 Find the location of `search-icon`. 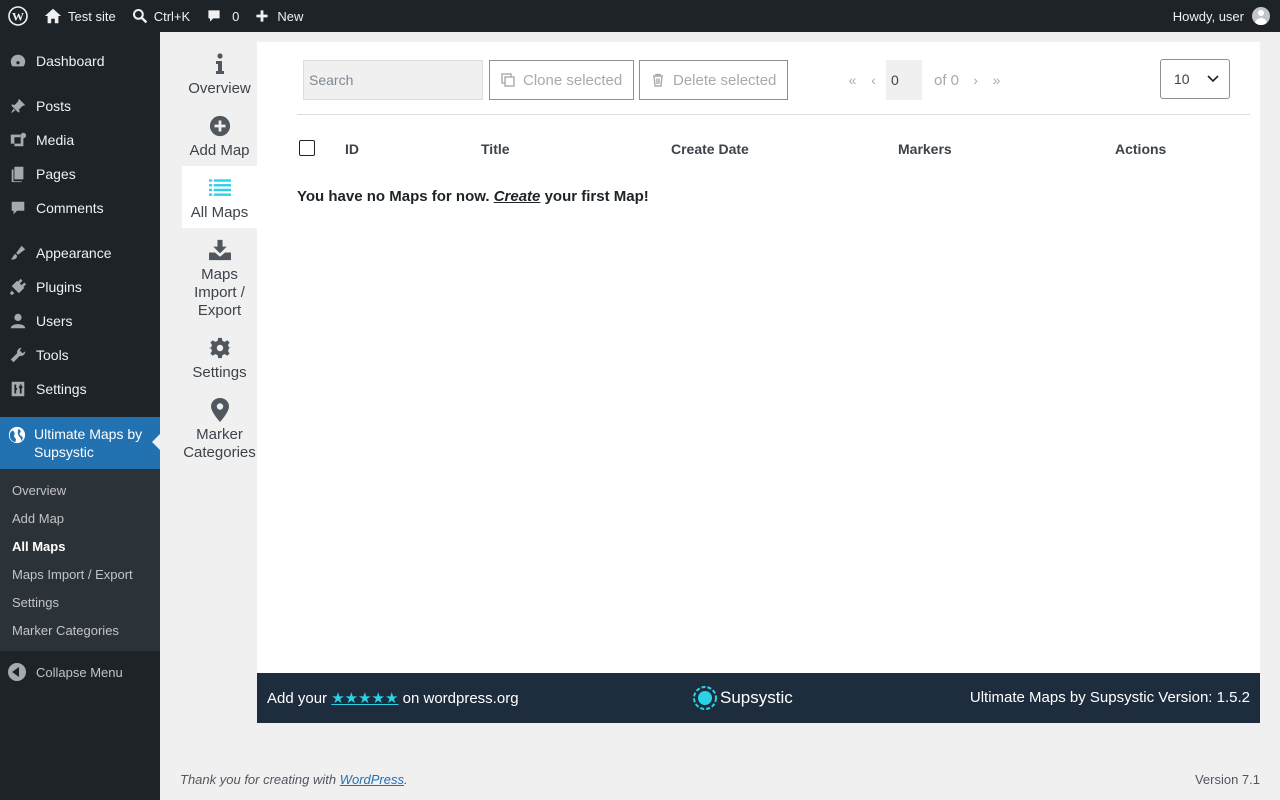

search-icon is located at coordinates (139, 16).